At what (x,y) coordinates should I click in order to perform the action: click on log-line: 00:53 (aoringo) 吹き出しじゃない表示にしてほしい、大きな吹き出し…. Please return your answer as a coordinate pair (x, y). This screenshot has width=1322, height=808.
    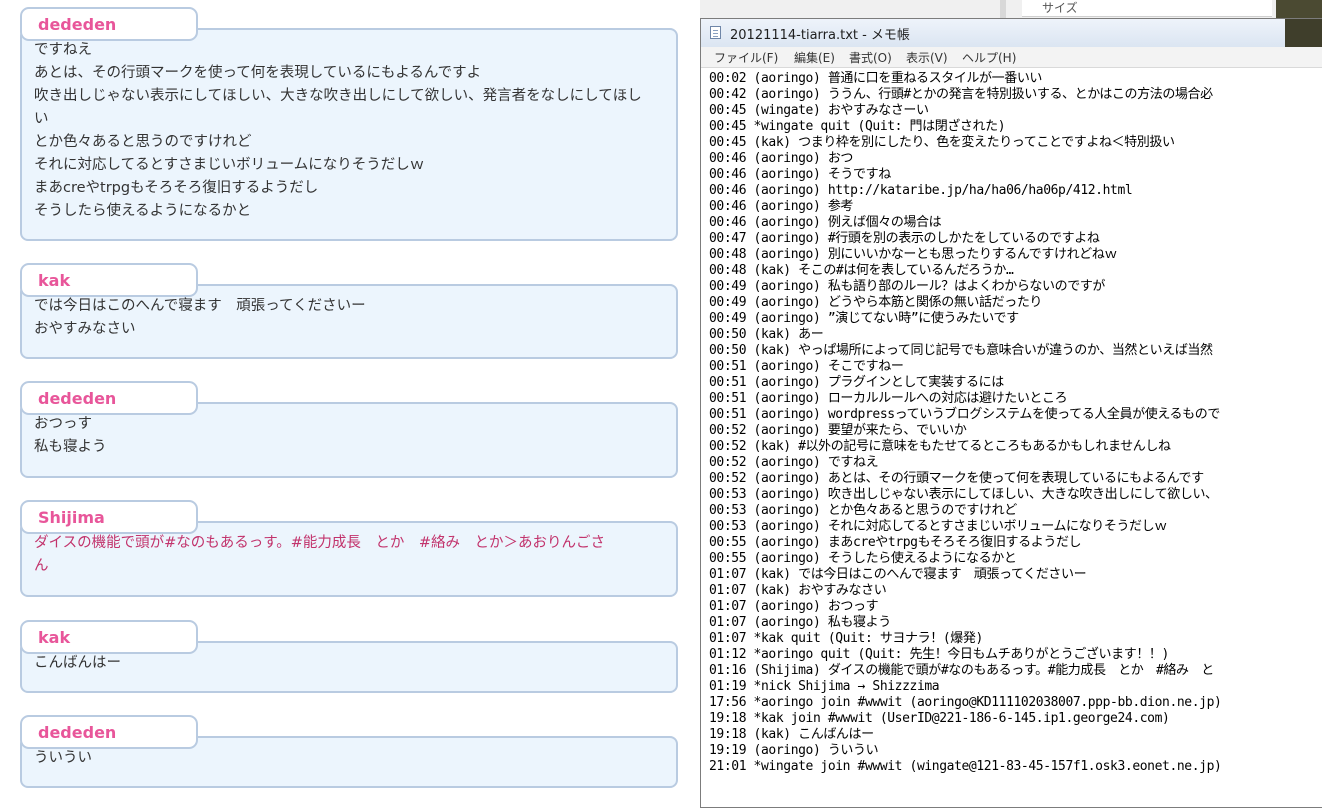
    Looking at the image, I should click on (963, 494).